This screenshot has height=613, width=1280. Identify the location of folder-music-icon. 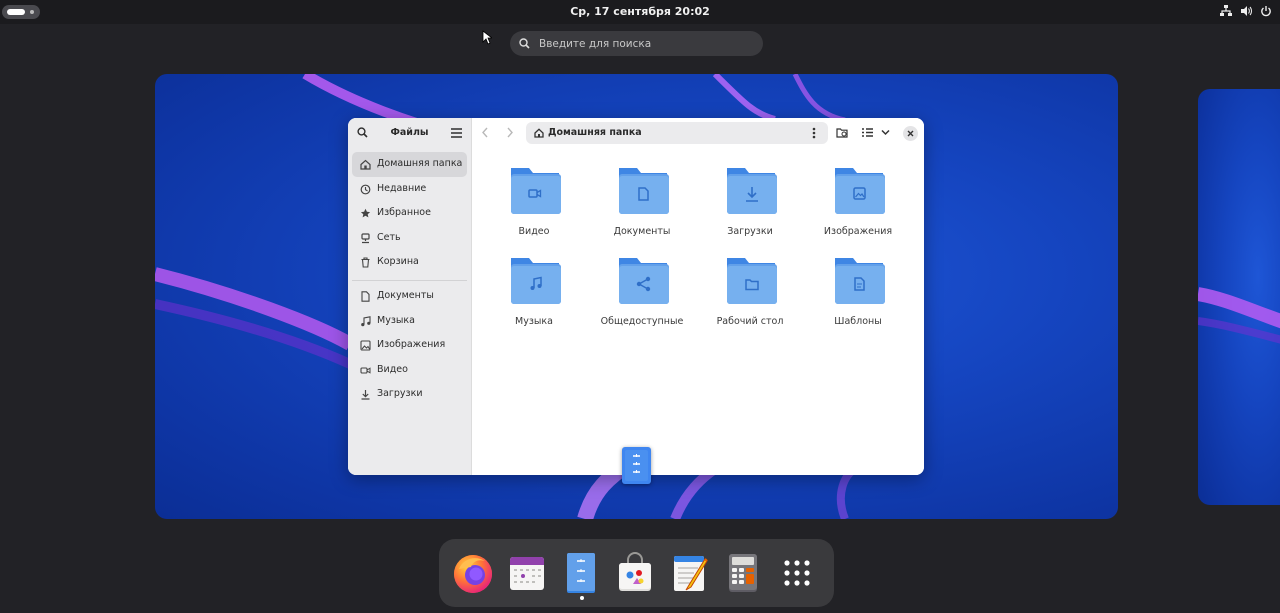
(536, 281).